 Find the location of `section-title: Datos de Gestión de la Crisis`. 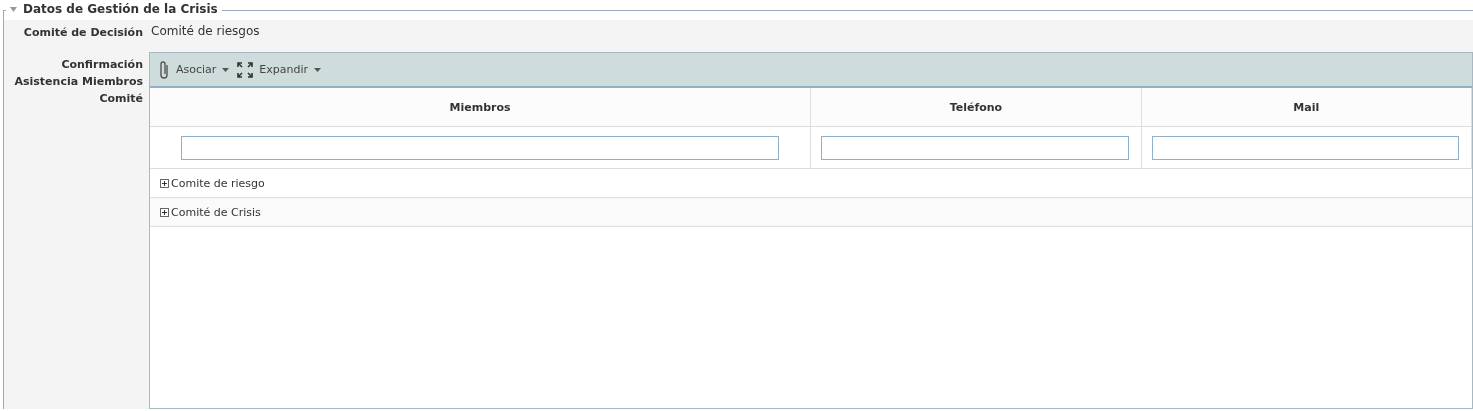

section-title: Datos de Gestión de la Crisis is located at coordinates (120, 9).